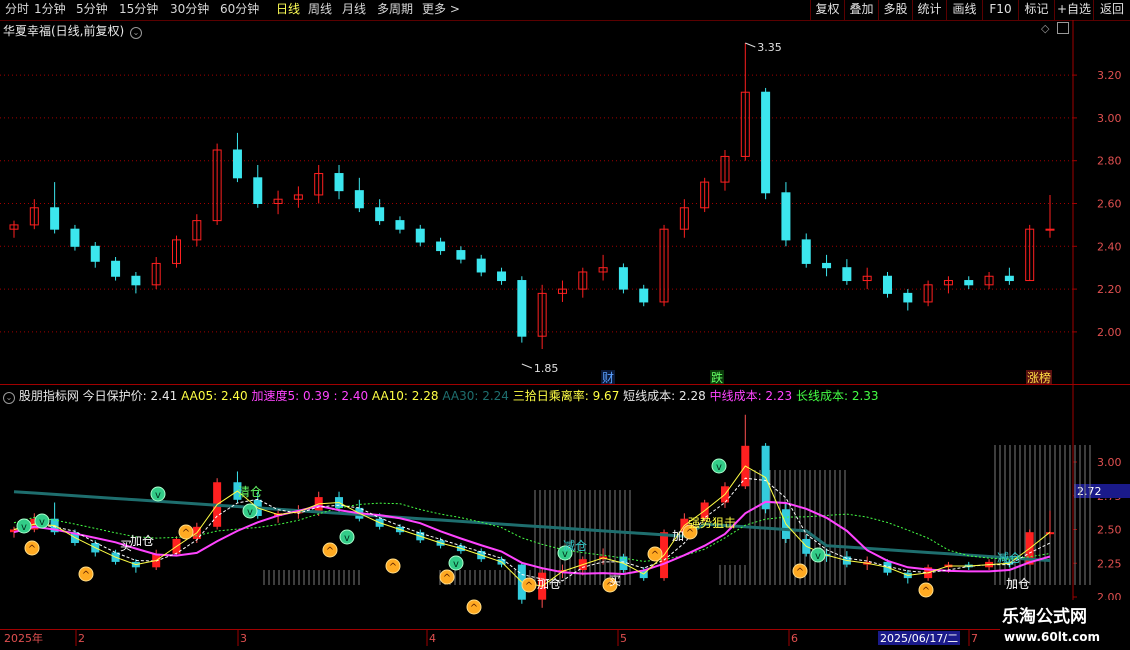 The width and height of the screenshot is (1130, 650). Describe the element at coordinates (1109, 246) in the screenshot. I see `price-tick-label: 2.40` at that location.